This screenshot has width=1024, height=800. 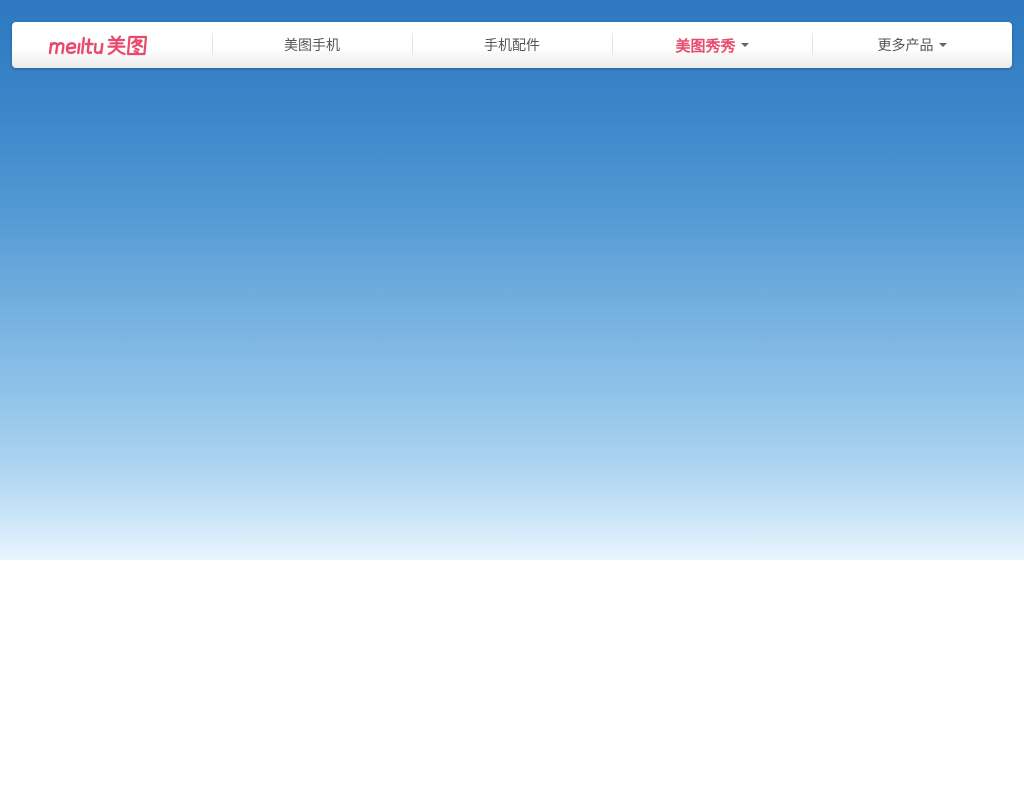 What do you see at coordinates (98, 45) in the screenshot?
I see `meitu-logo-icon` at bounding box center [98, 45].